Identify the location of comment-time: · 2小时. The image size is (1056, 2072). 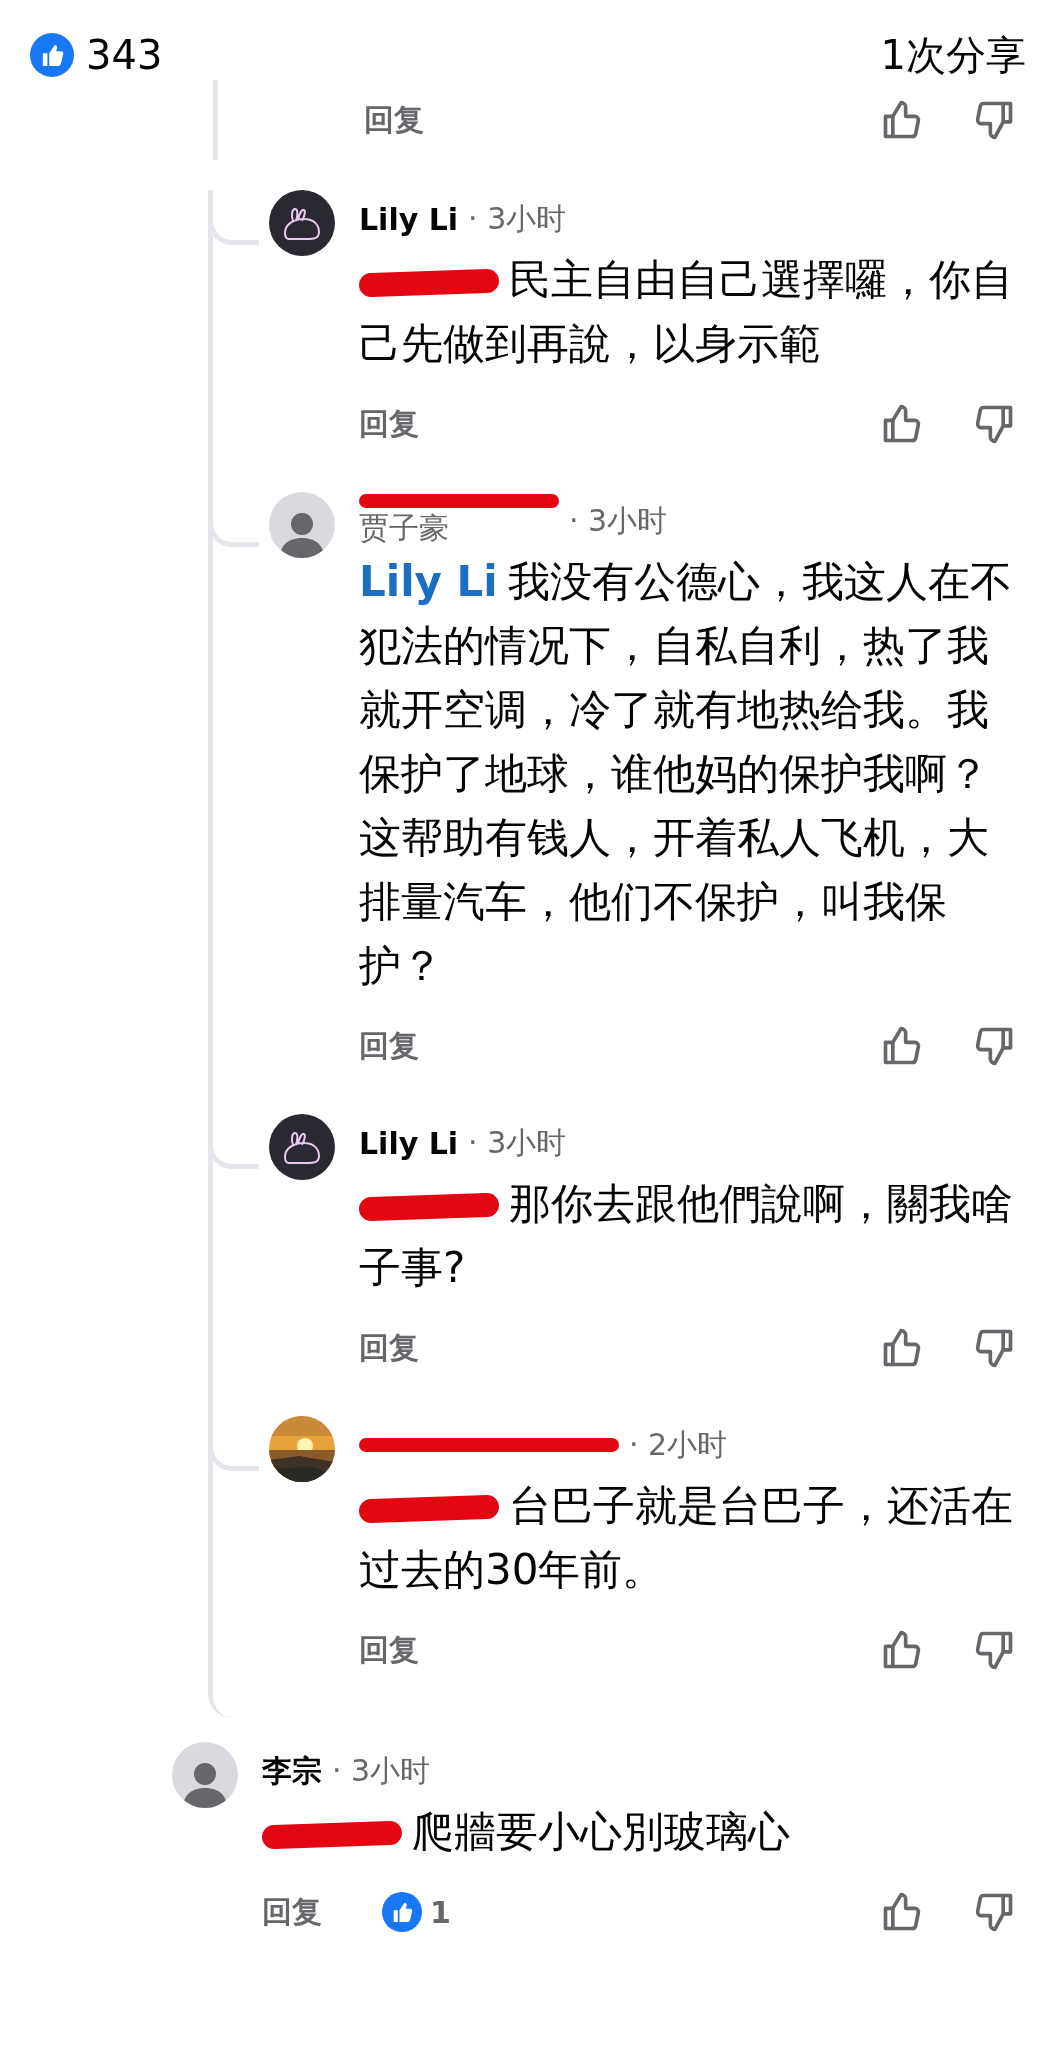
(678, 1444).